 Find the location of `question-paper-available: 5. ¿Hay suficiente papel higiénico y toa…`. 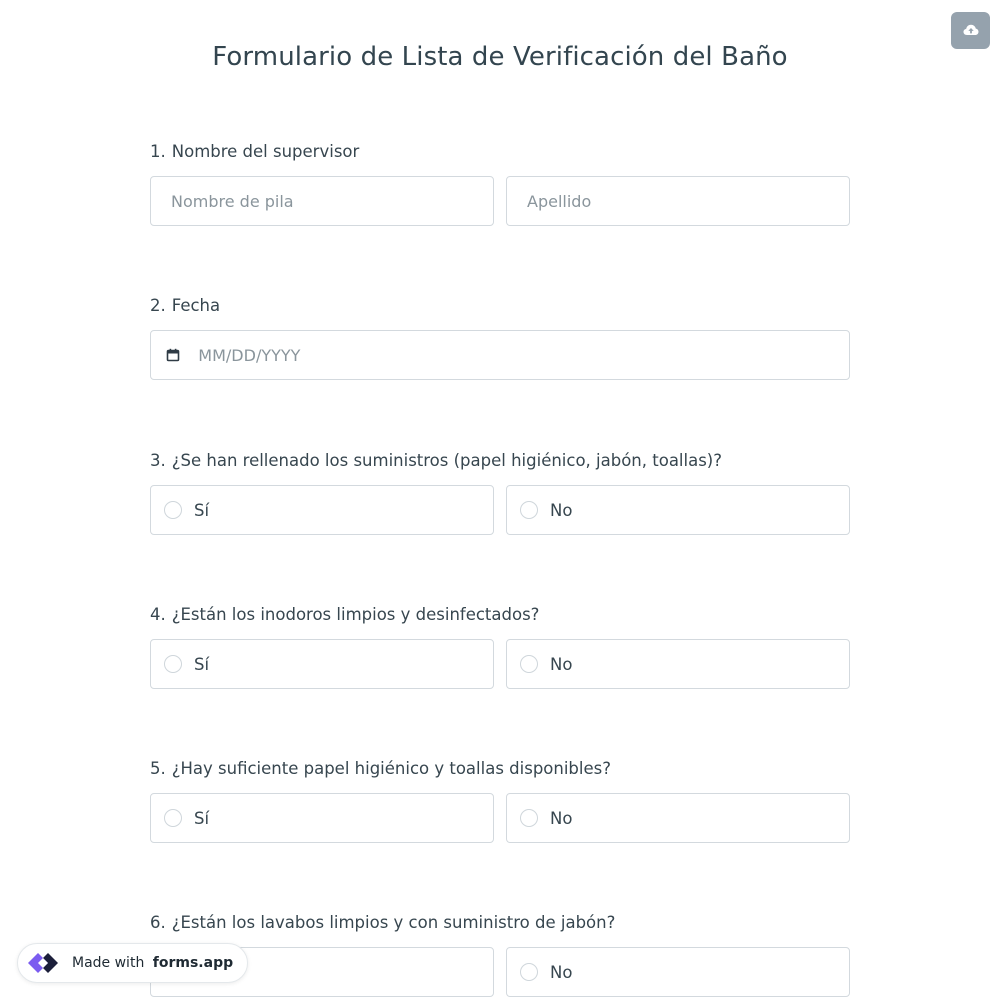

question-paper-available: 5. ¿Hay suficiente papel higiénico y toa… is located at coordinates (500, 801).